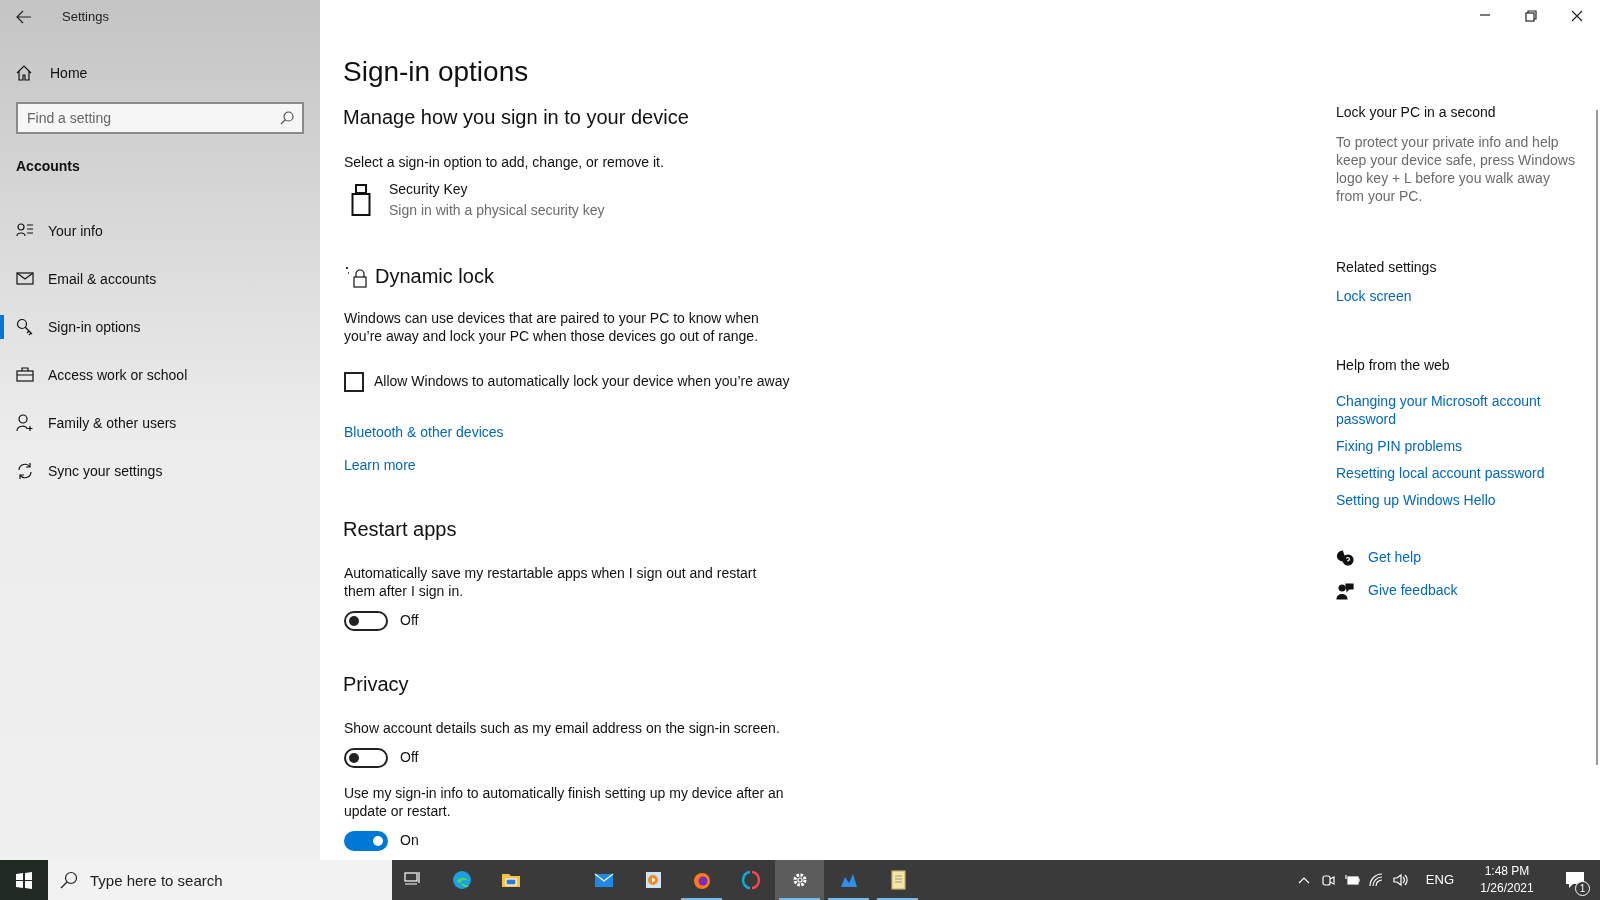 Image resolution: width=1600 pixels, height=900 pixels. What do you see at coordinates (504, 162) in the screenshot?
I see `intro-text: Select a sign-in option to add, change, or remove it.` at bounding box center [504, 162].